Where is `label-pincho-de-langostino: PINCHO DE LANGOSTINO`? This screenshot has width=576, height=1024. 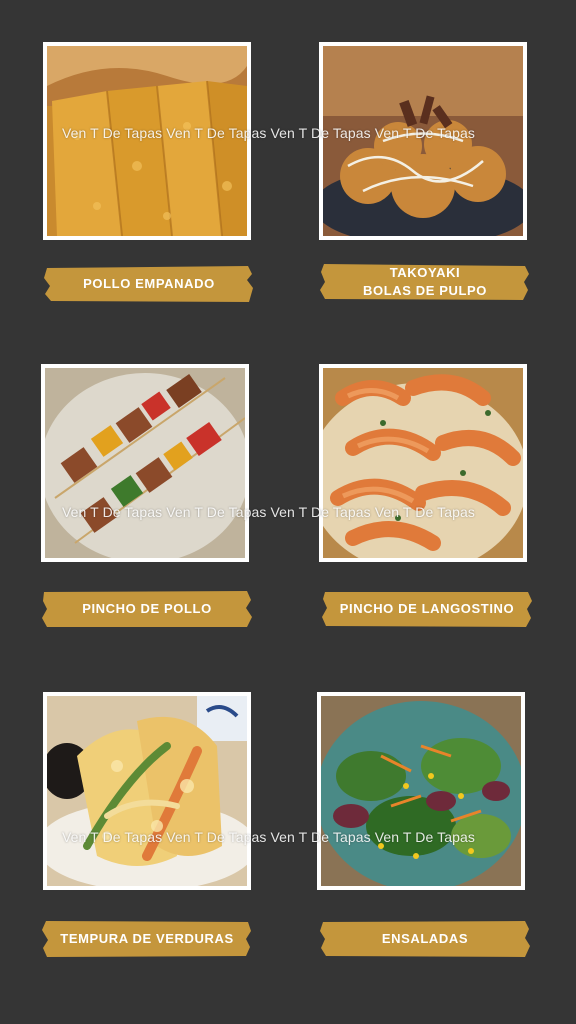 label-pincho-de-langostino: PINCHO DE LANGOSTINO is located at coordinates (427, 609).